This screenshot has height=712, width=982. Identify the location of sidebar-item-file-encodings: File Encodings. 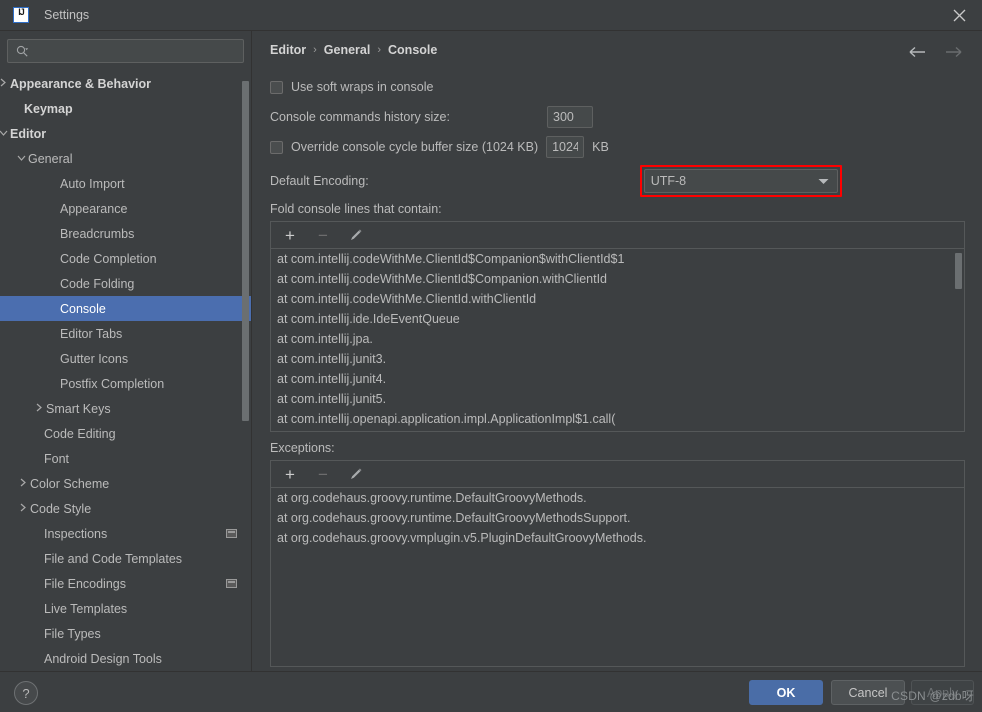
(125, 583).